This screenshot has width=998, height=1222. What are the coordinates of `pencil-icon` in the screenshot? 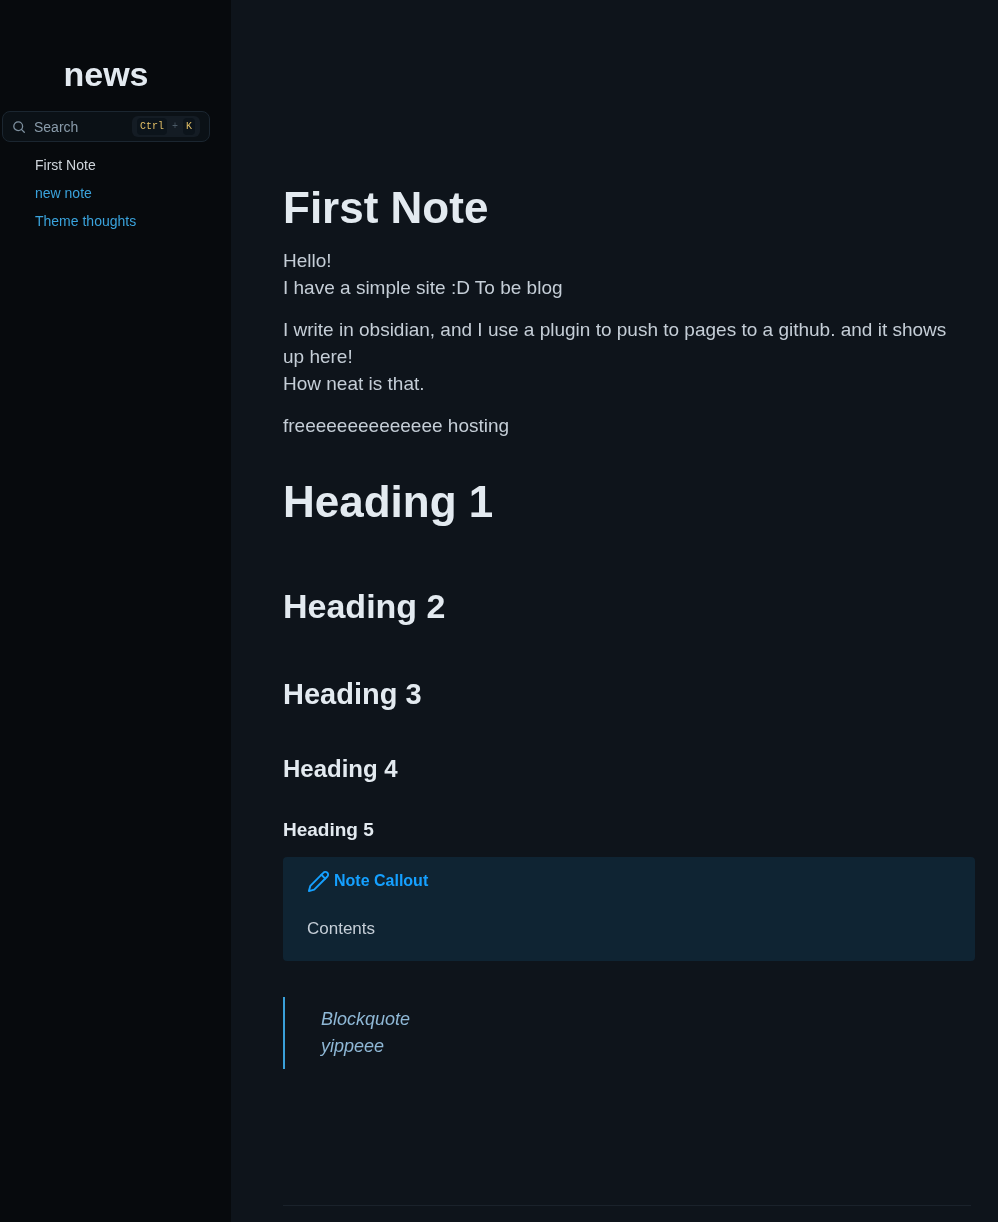 It's located at (318, 881).